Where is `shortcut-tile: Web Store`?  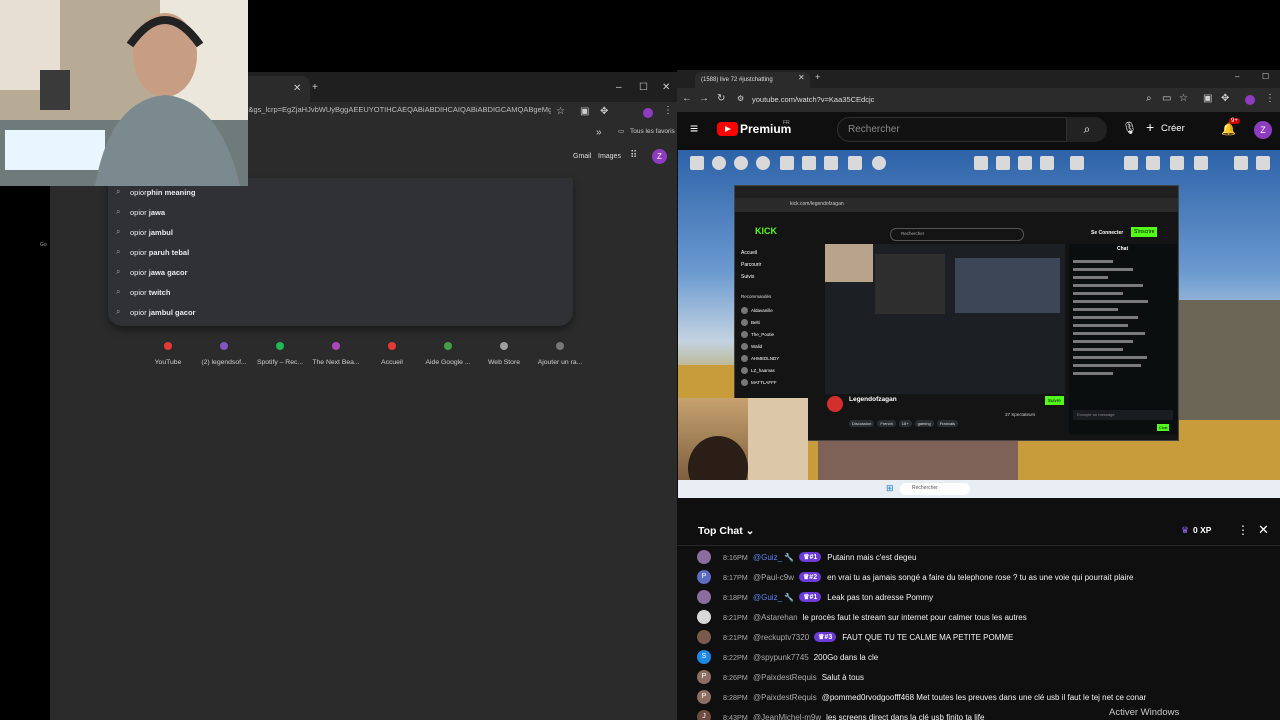 shortcut-tile: Web Store is located at coordinates (504, 354).